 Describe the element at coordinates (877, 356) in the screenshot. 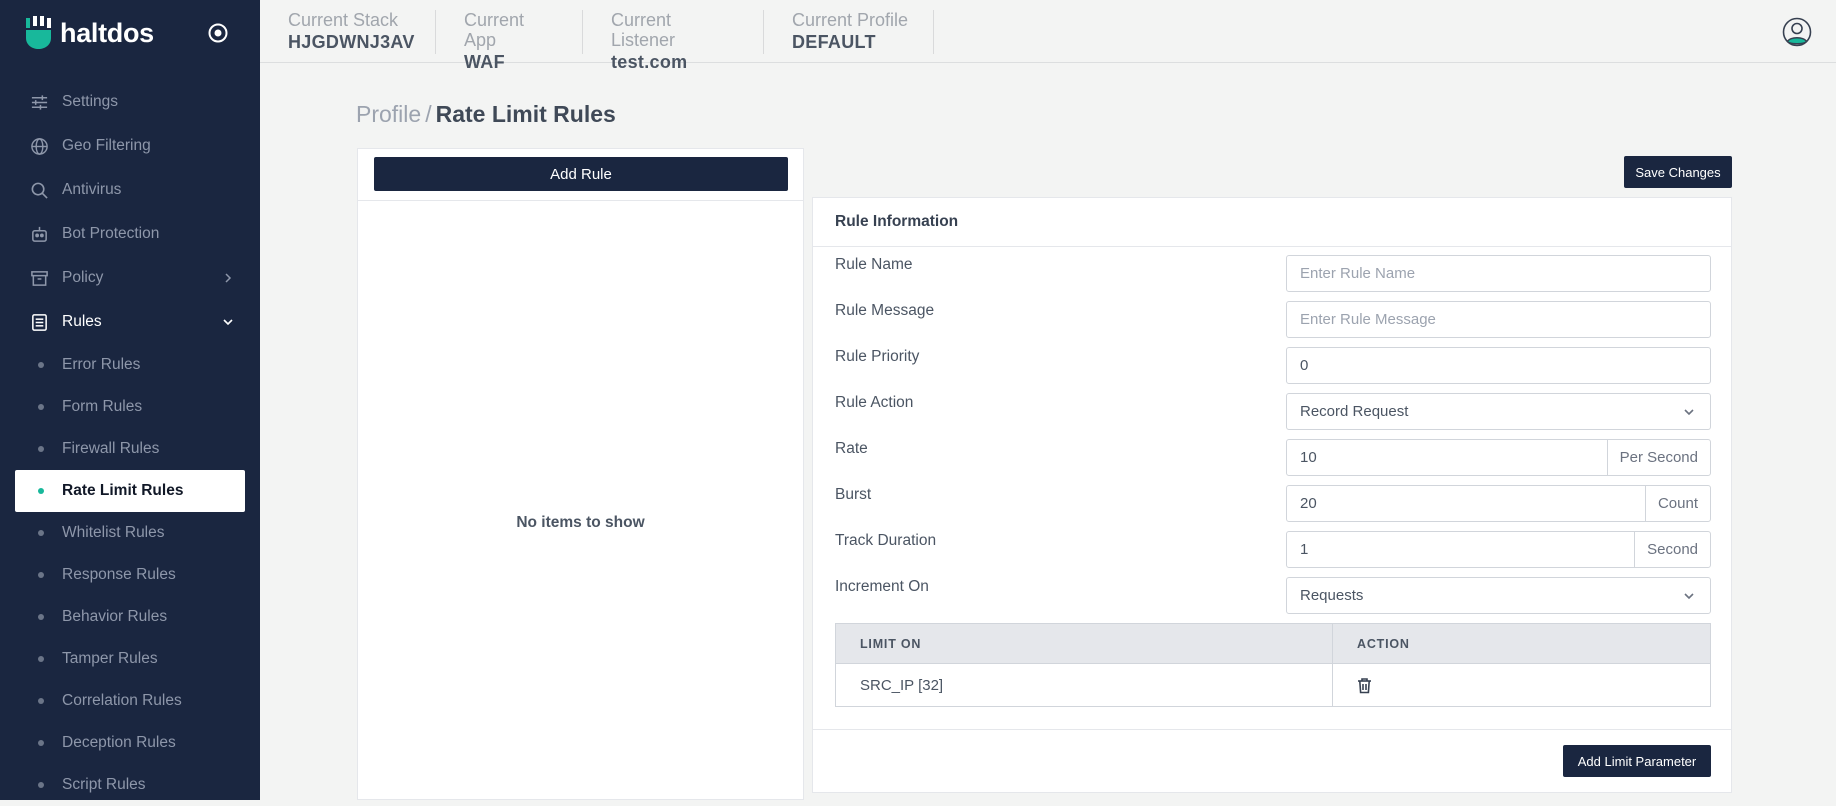

I see `rule-priority-label: Rule Priority` at that location.